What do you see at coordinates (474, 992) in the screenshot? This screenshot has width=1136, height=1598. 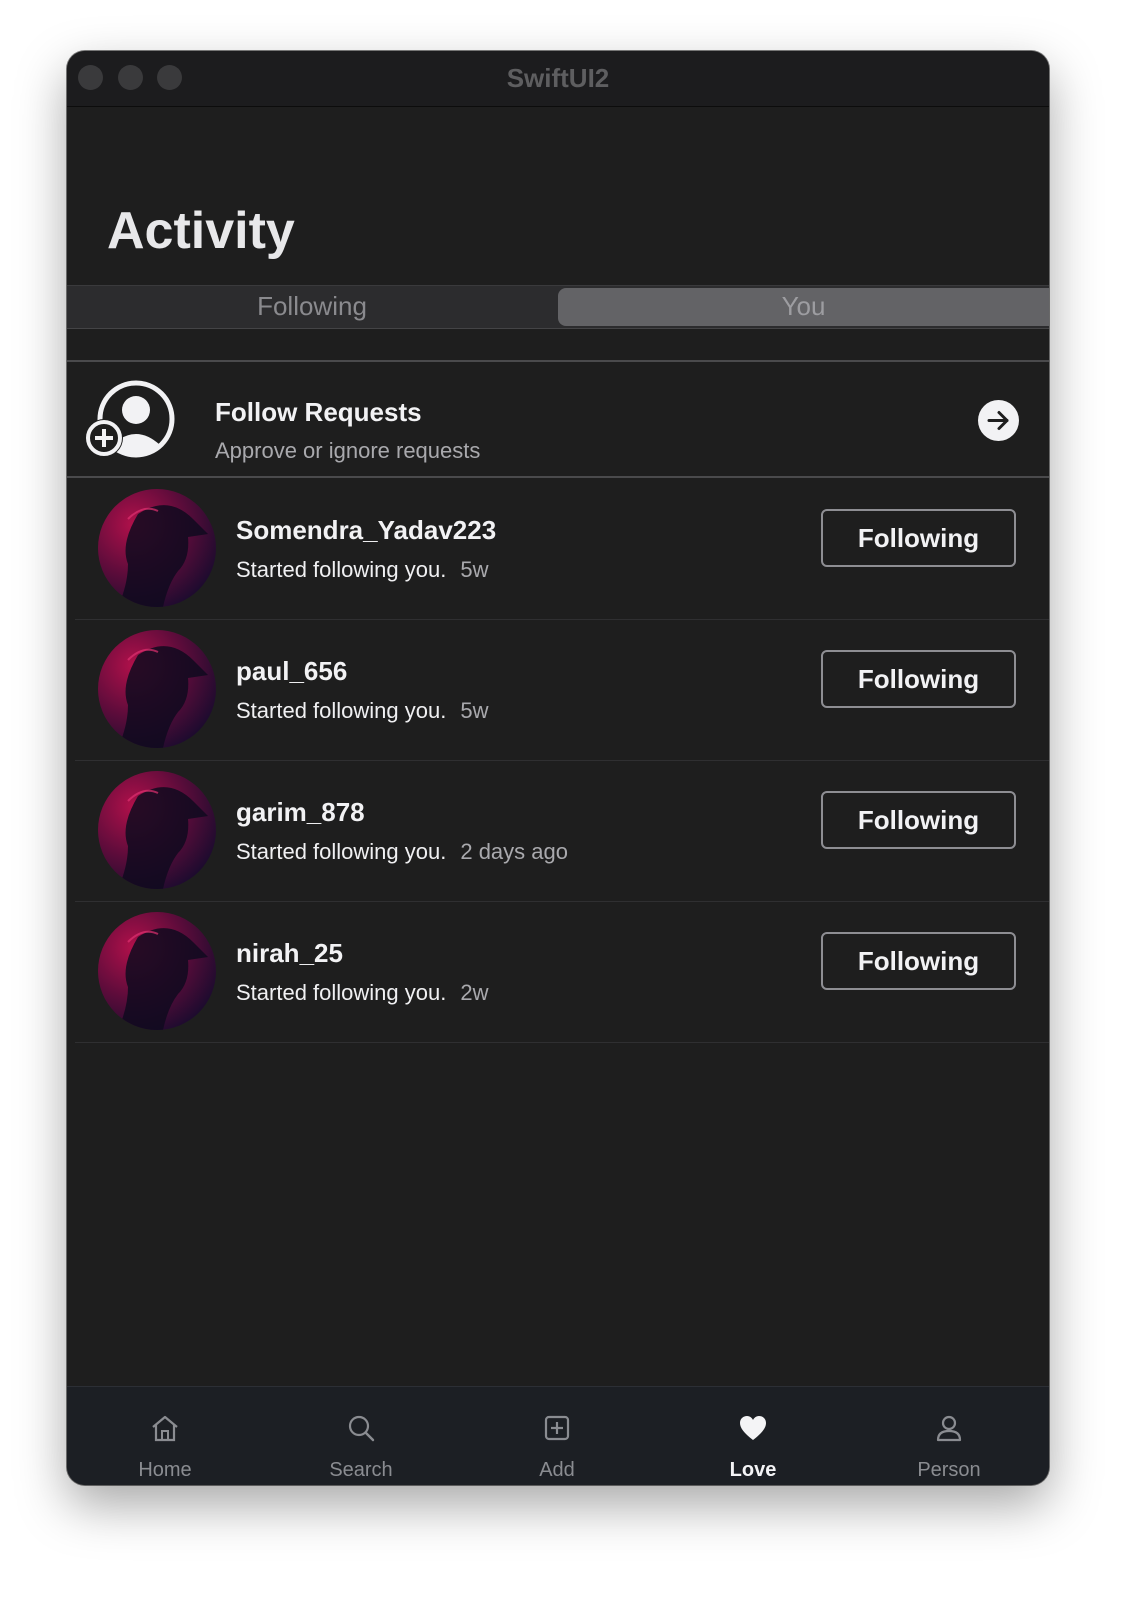 I see `timestamp: 2w` at bounding box center [474, 992].